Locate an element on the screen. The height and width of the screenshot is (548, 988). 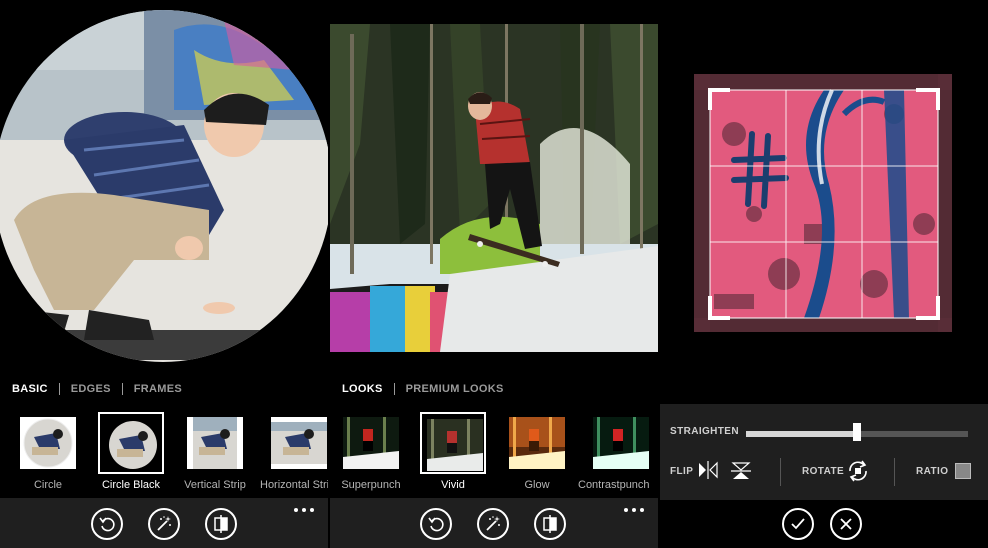
tab-looks: LOOKS is located at coordinates (362, 389).